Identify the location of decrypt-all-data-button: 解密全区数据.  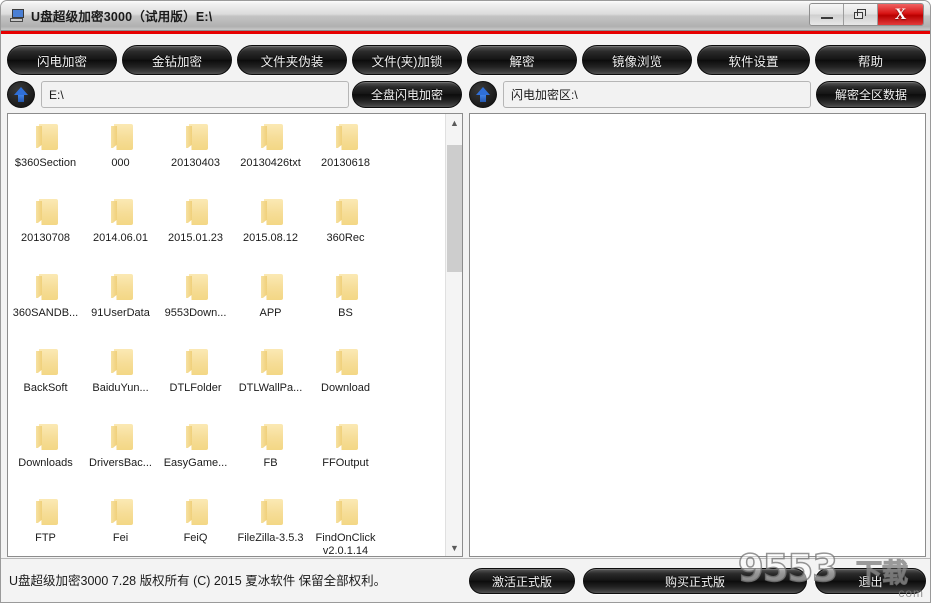
(871, 94).